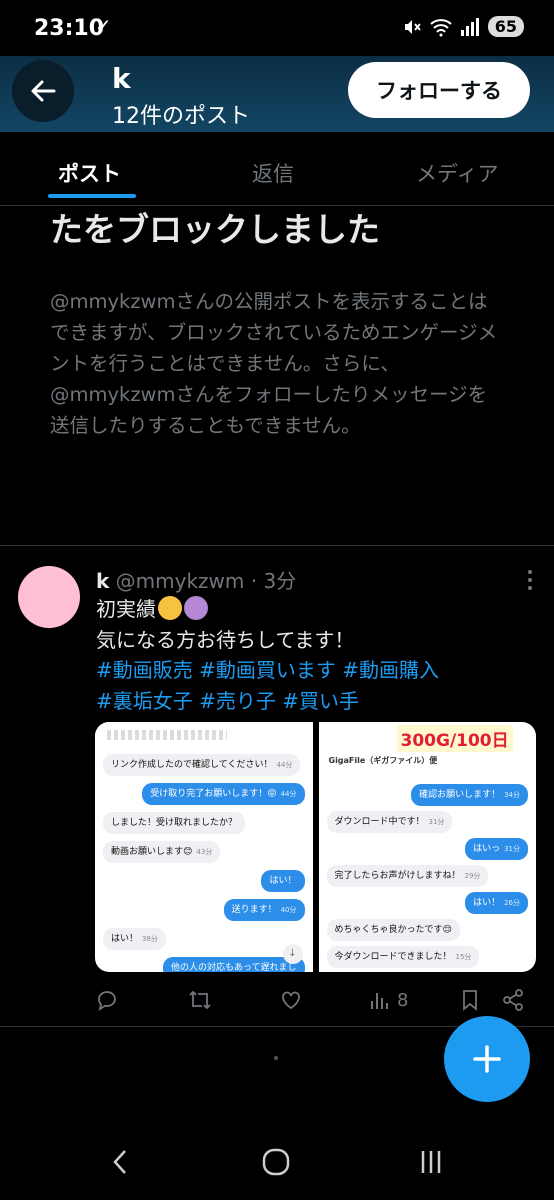  What do you see at coordinates (102, 581) in the screenshot?
I see `post-display-name: k` at bounding box center [102, 581].